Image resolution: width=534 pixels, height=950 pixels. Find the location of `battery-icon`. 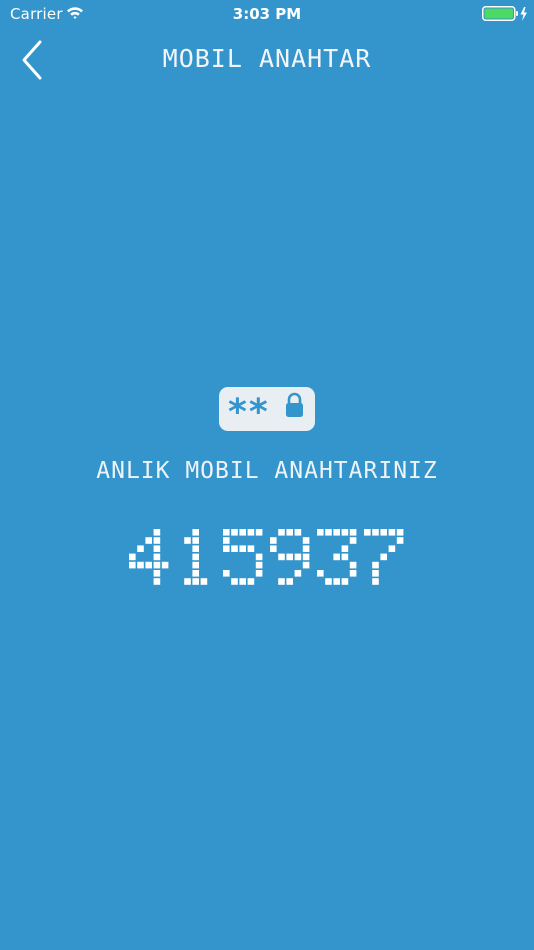

battery-icon is located at coordinates (506, 16).